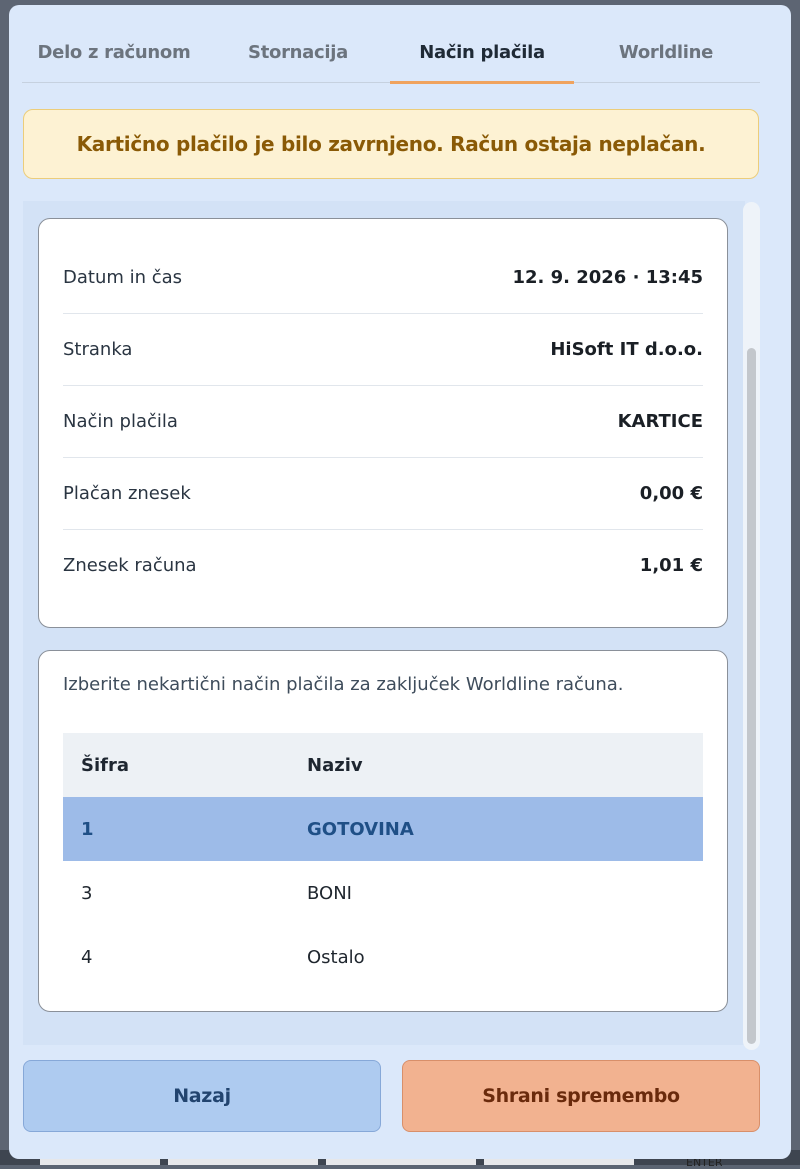 Image resolution: width=800 pixels, height=1169 pixels. What do you see at coordinates (329, 893) in the screenshot?
I see `cell-name: BONI` at bounding box center [329, 893].